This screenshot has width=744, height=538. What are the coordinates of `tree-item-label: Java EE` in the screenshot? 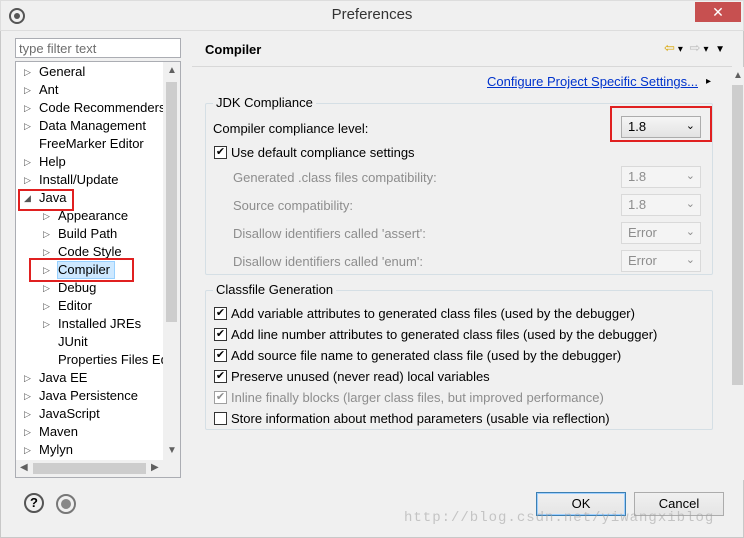 It's located at (63, 377).